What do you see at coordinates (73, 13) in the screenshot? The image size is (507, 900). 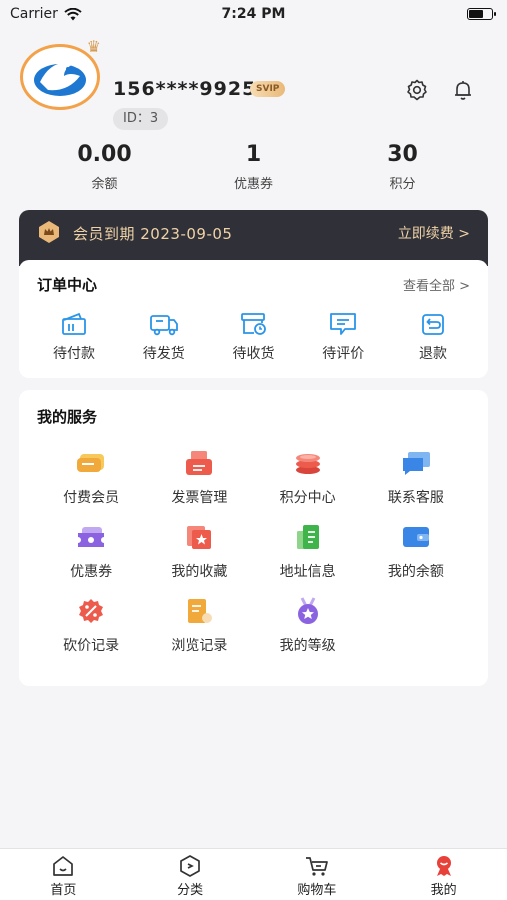 I see `wifi-icon` at bounding box center [73, 13].